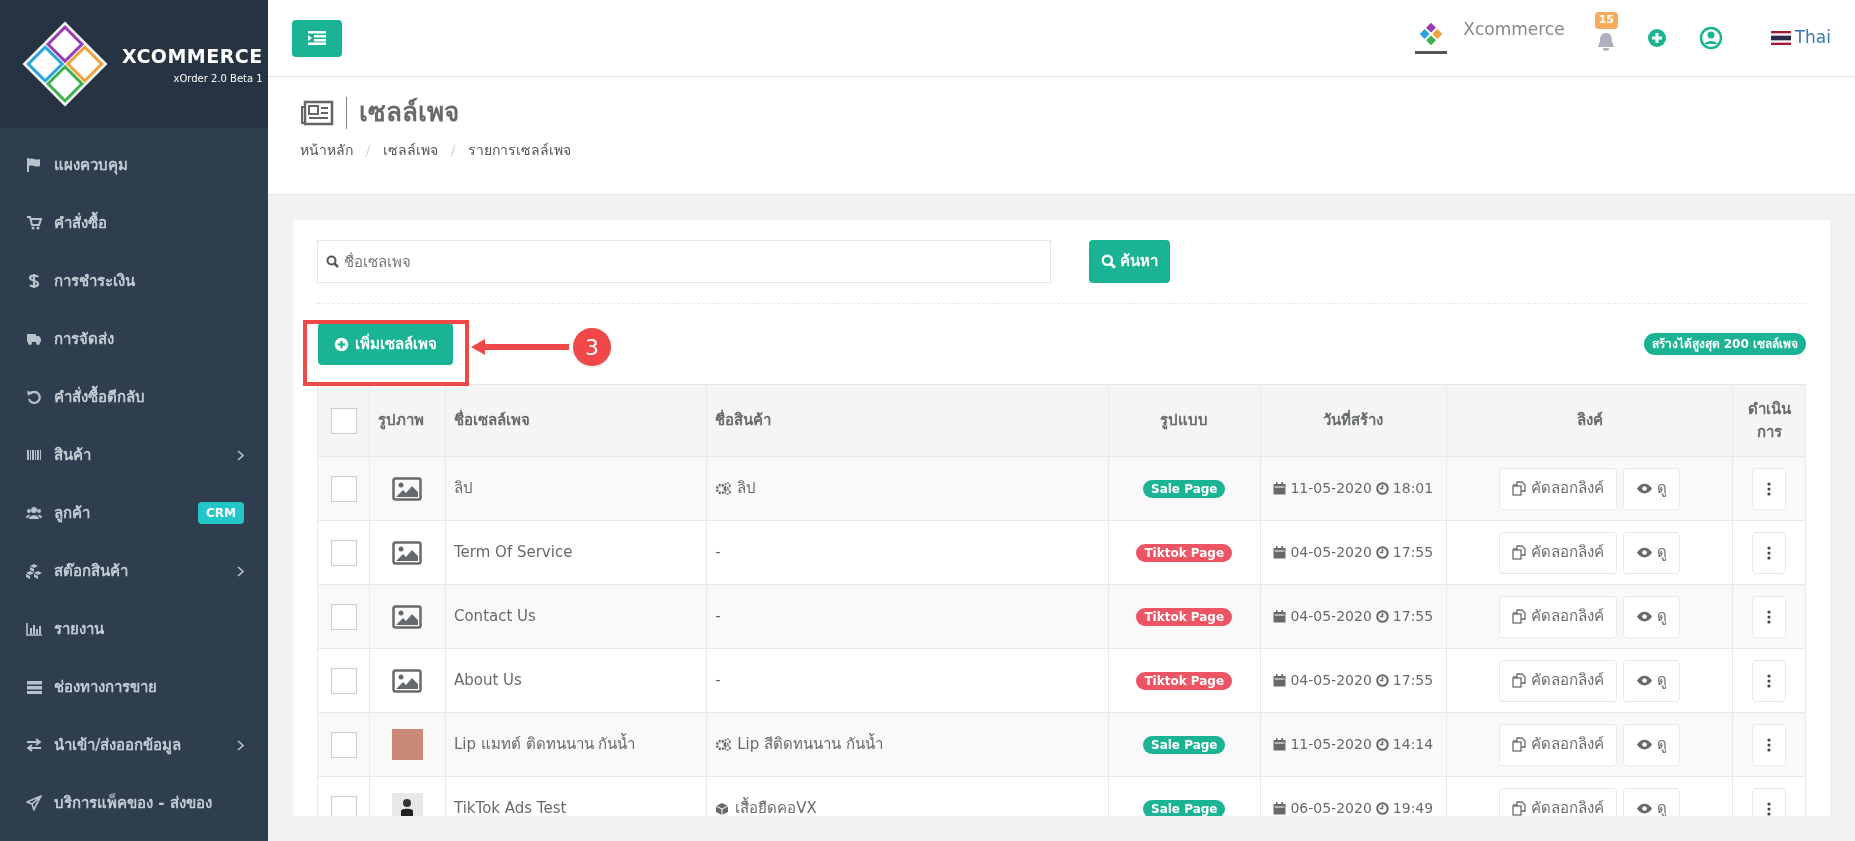 Image resolution: width=1855 pixels, height=841 pixels. Describe the element at coordinates (134, 571) in the screenshot. I see `sidebar-item: สต๊อกสินค้า` at that location.